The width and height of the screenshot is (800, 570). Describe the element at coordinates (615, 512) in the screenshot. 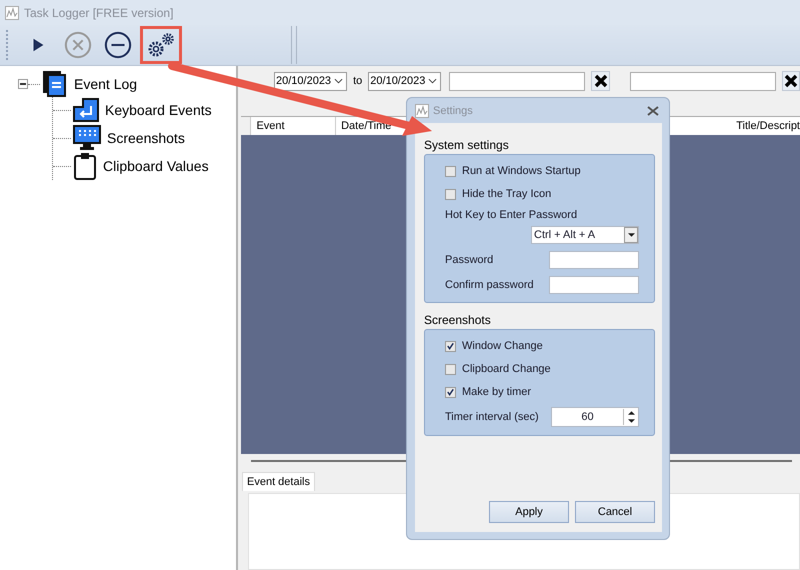

I see `cancel-button: Cancel` at that location.